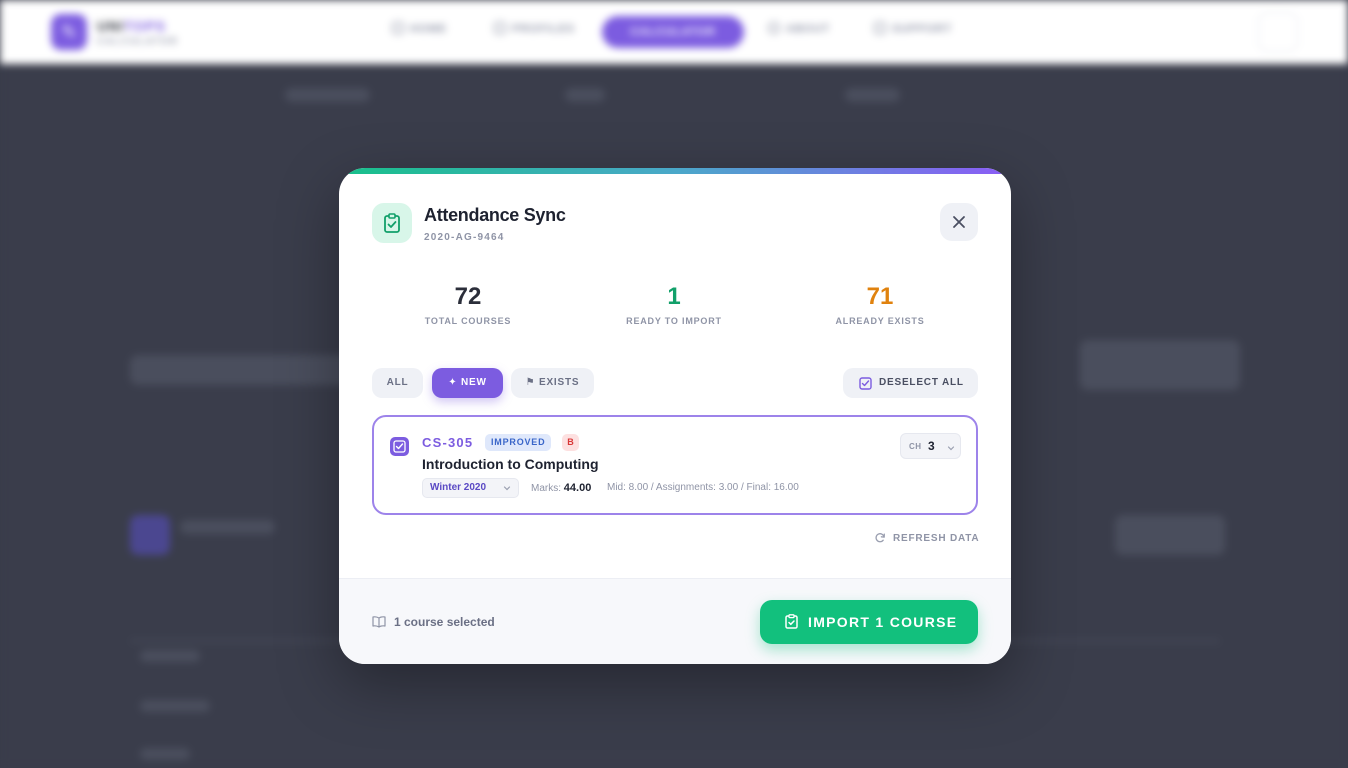 Image resolution: width=1348 pixels, height=768 pixels. What do you see at coordinates (458, 487) in the screenshot?
I see `semester-value: Winter 2020` at bounding box center [458, 487].